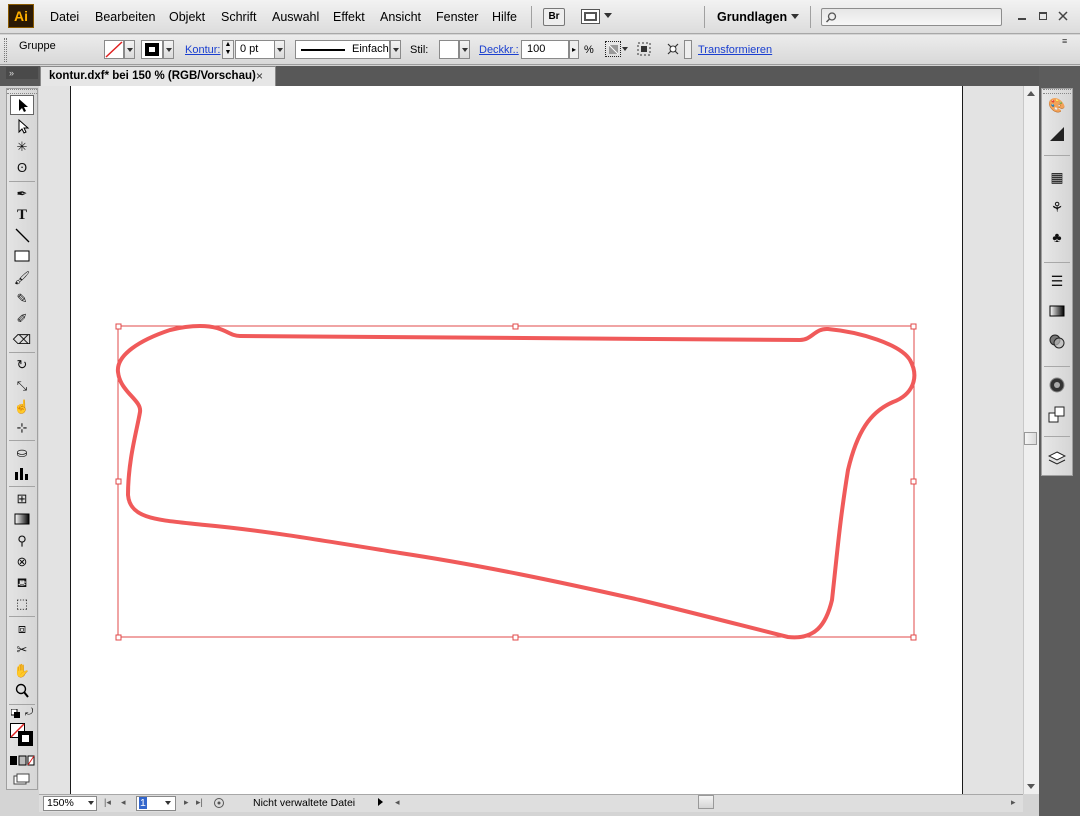  What do you see at coordinates (22, 520) in the screenshot?
I see `gradient-tool-icon` at bounding box center [22, 520].